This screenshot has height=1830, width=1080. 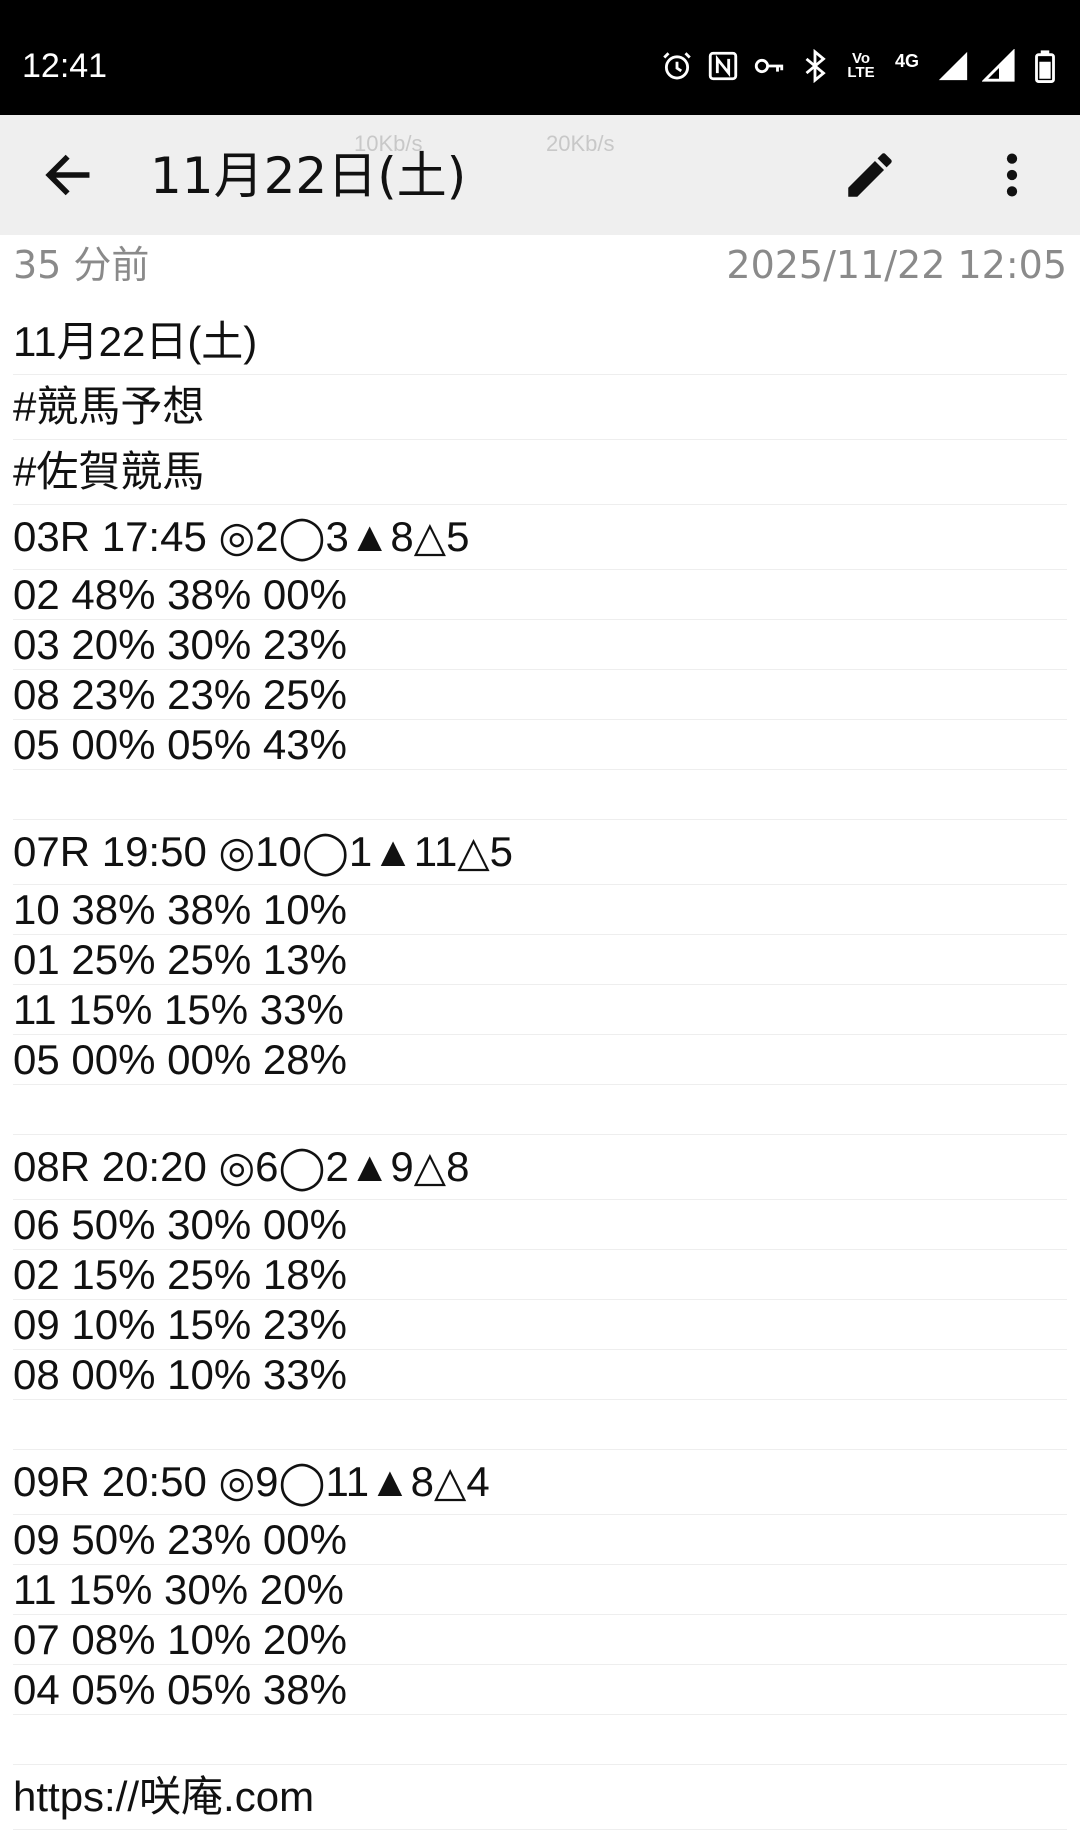 What do you see at coordinates (953, 66) in the screenshot?
I see `signal-icon` at bounding box center [953, 66].